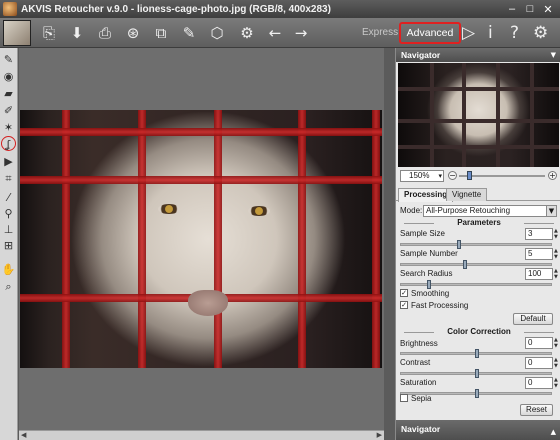 This screenshot has height=440, width=560. What do you see at coordinates (8, 59) in the screenshot?
I see `selection-brush-icon: ✎` at bounding box center [8, 59].